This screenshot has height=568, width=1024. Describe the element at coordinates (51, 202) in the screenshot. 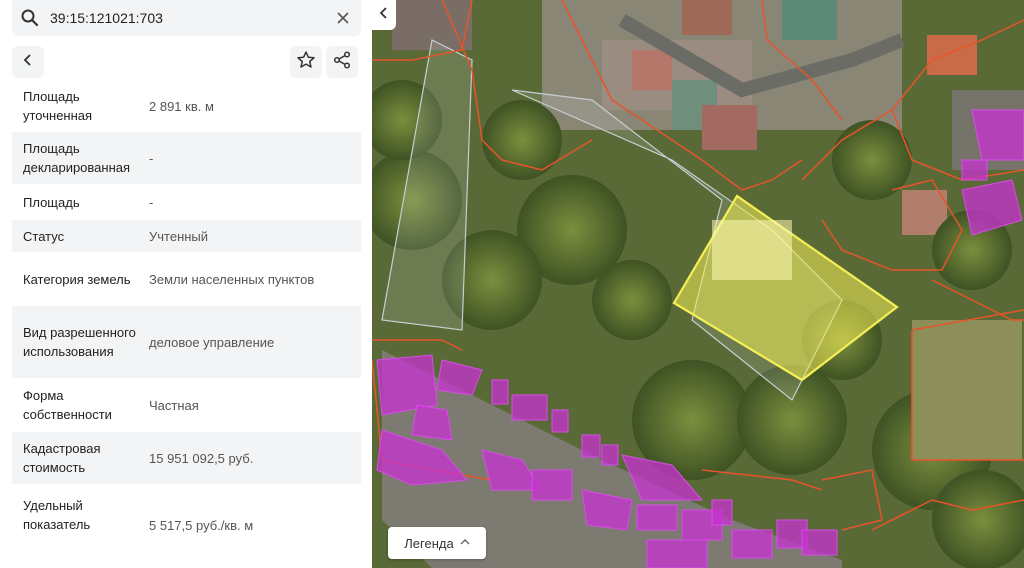

I see `property-label: Площадь` at that location.